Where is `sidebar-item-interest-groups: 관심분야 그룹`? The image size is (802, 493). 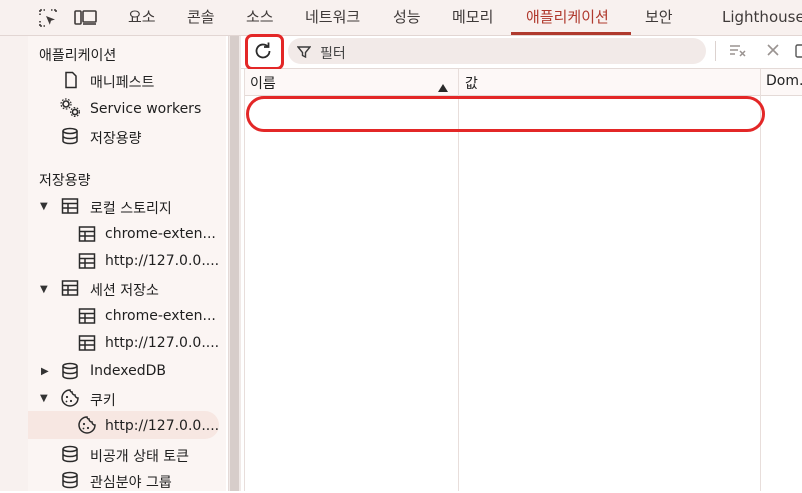
sidebar-item-interest-groups: 관심분야 그룹 is located at coordinates (131, 482).